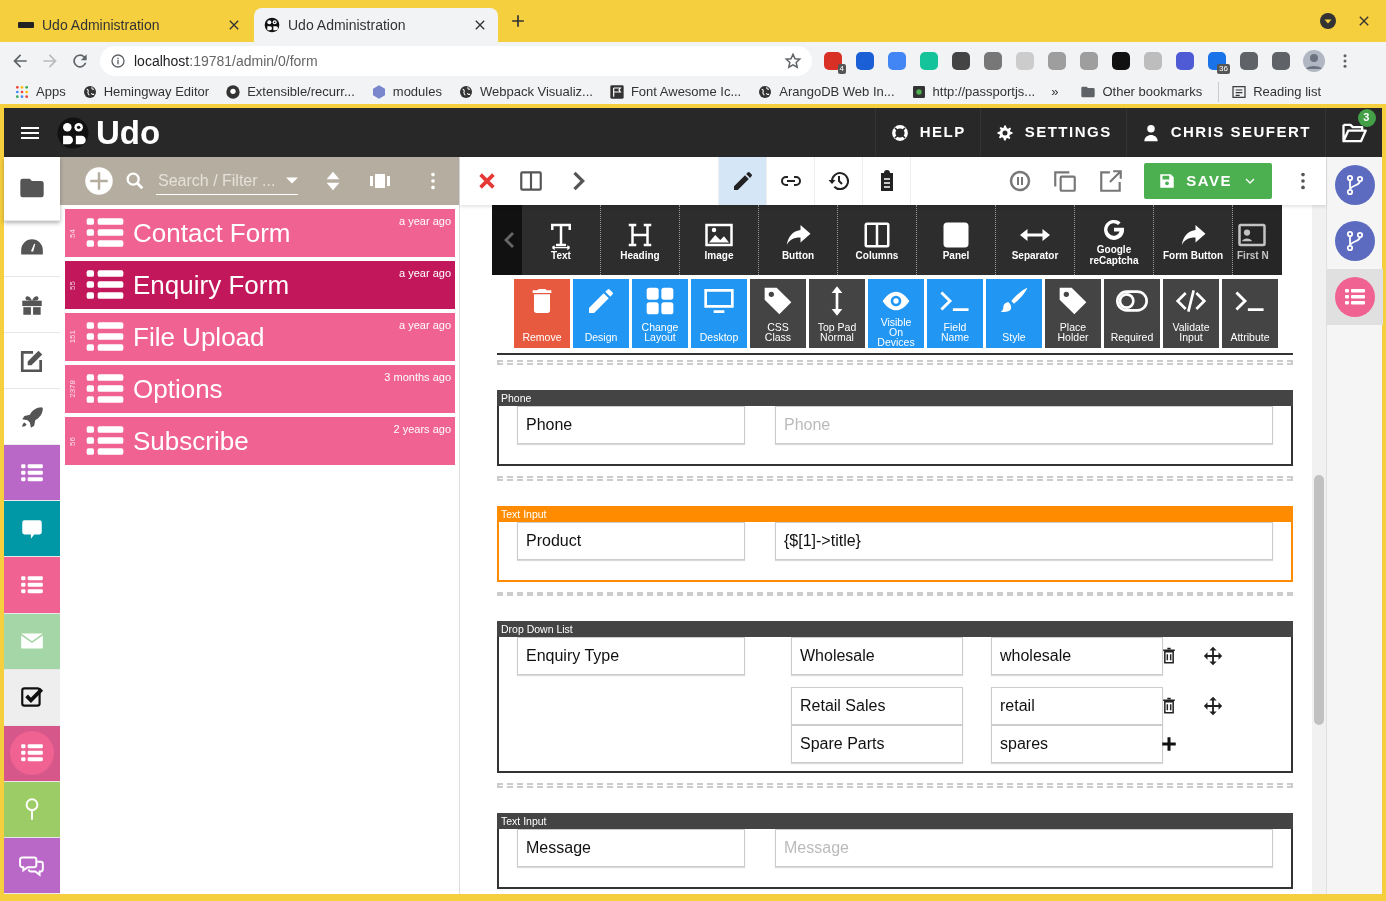 The width and height of the screenshot is (1386, 901). Describe the element at coordinates (1367, 117) in the screenshot. I see `notification-badge: 3` at that location.